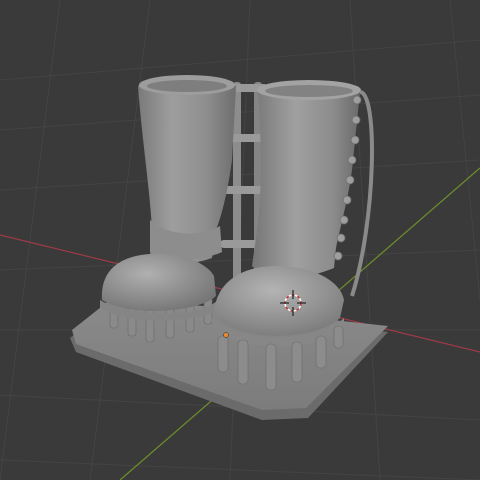 This screenshot has width=480, height=480. What do you see at coordinates (226, 335) in the screenshot?
I see `object-origin-icon` at bounding box center [226, 335].